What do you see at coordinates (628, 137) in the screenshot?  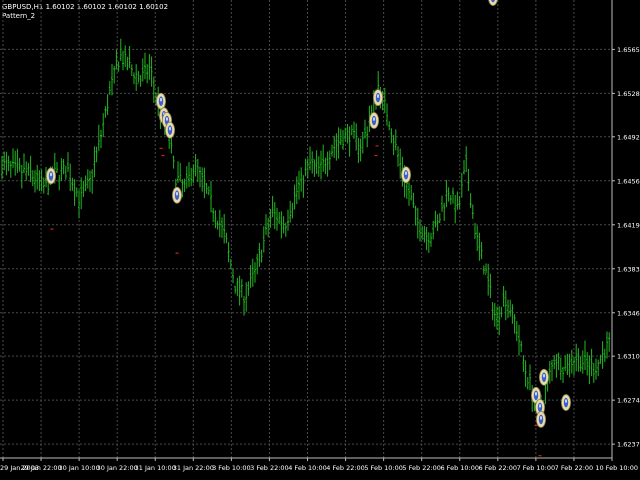 I see `y-tick-label: 1.64925` at bounding box center [628, 137].